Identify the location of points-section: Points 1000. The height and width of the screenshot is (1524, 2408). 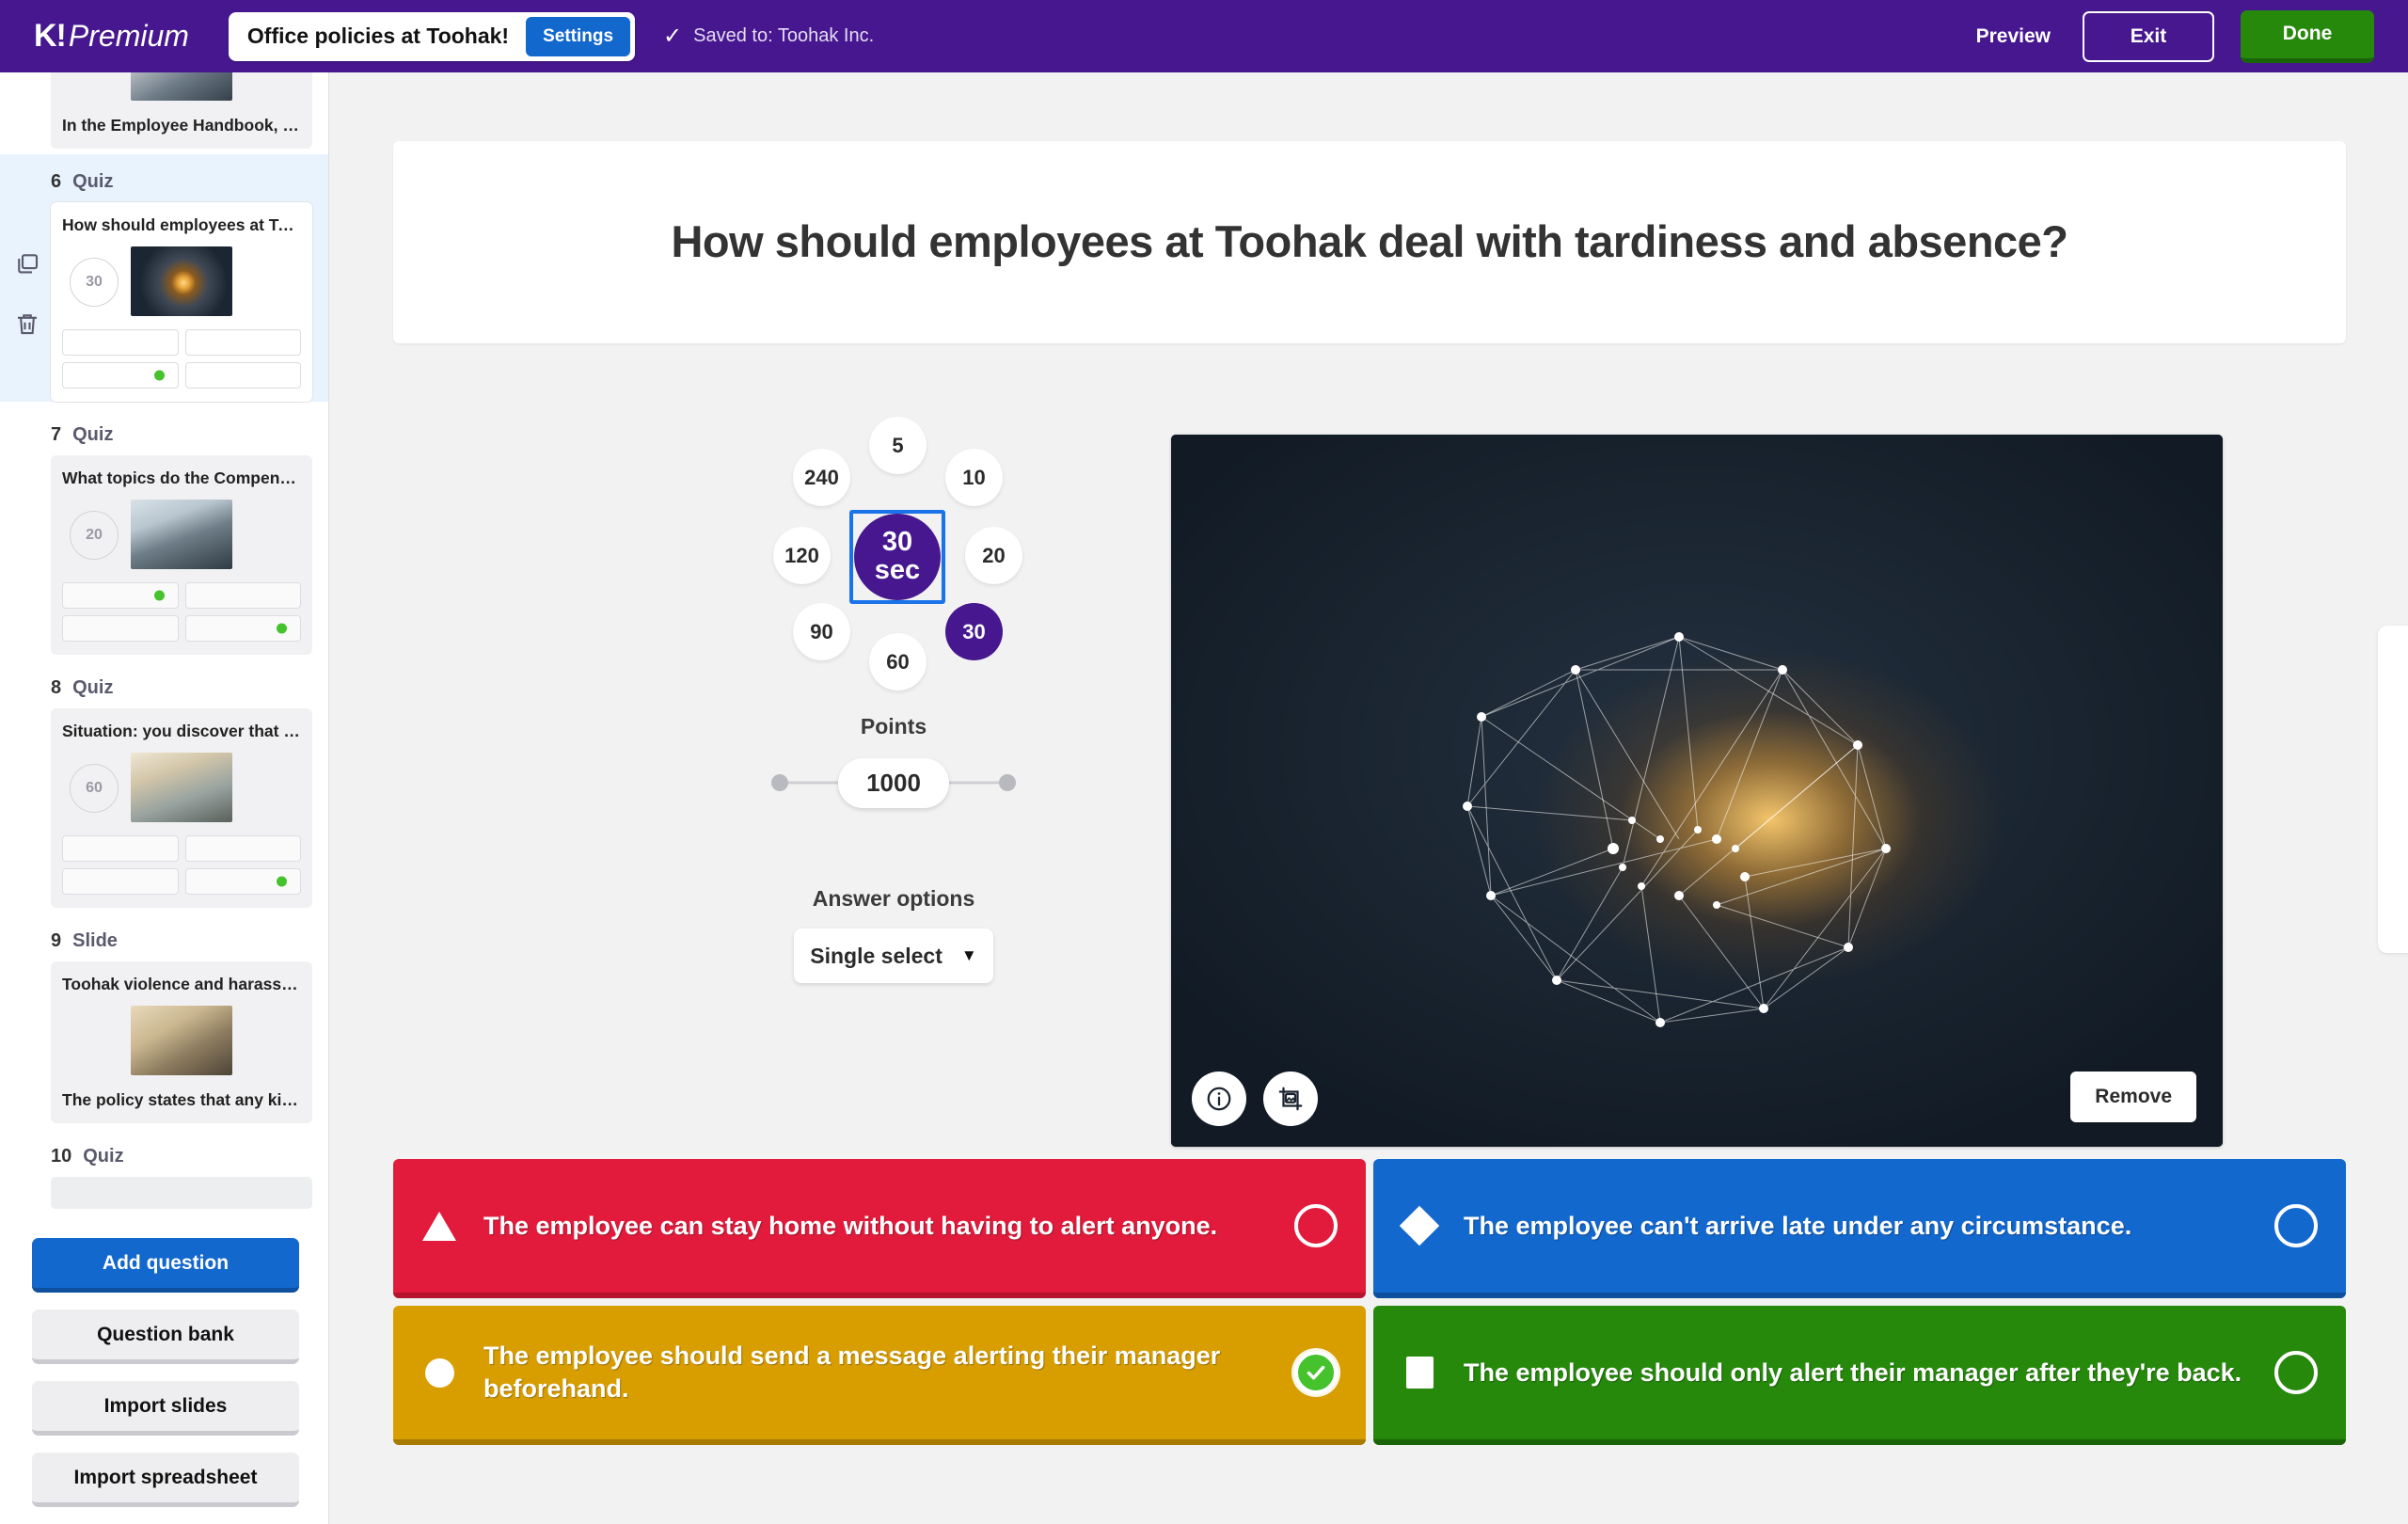
(894, 762).